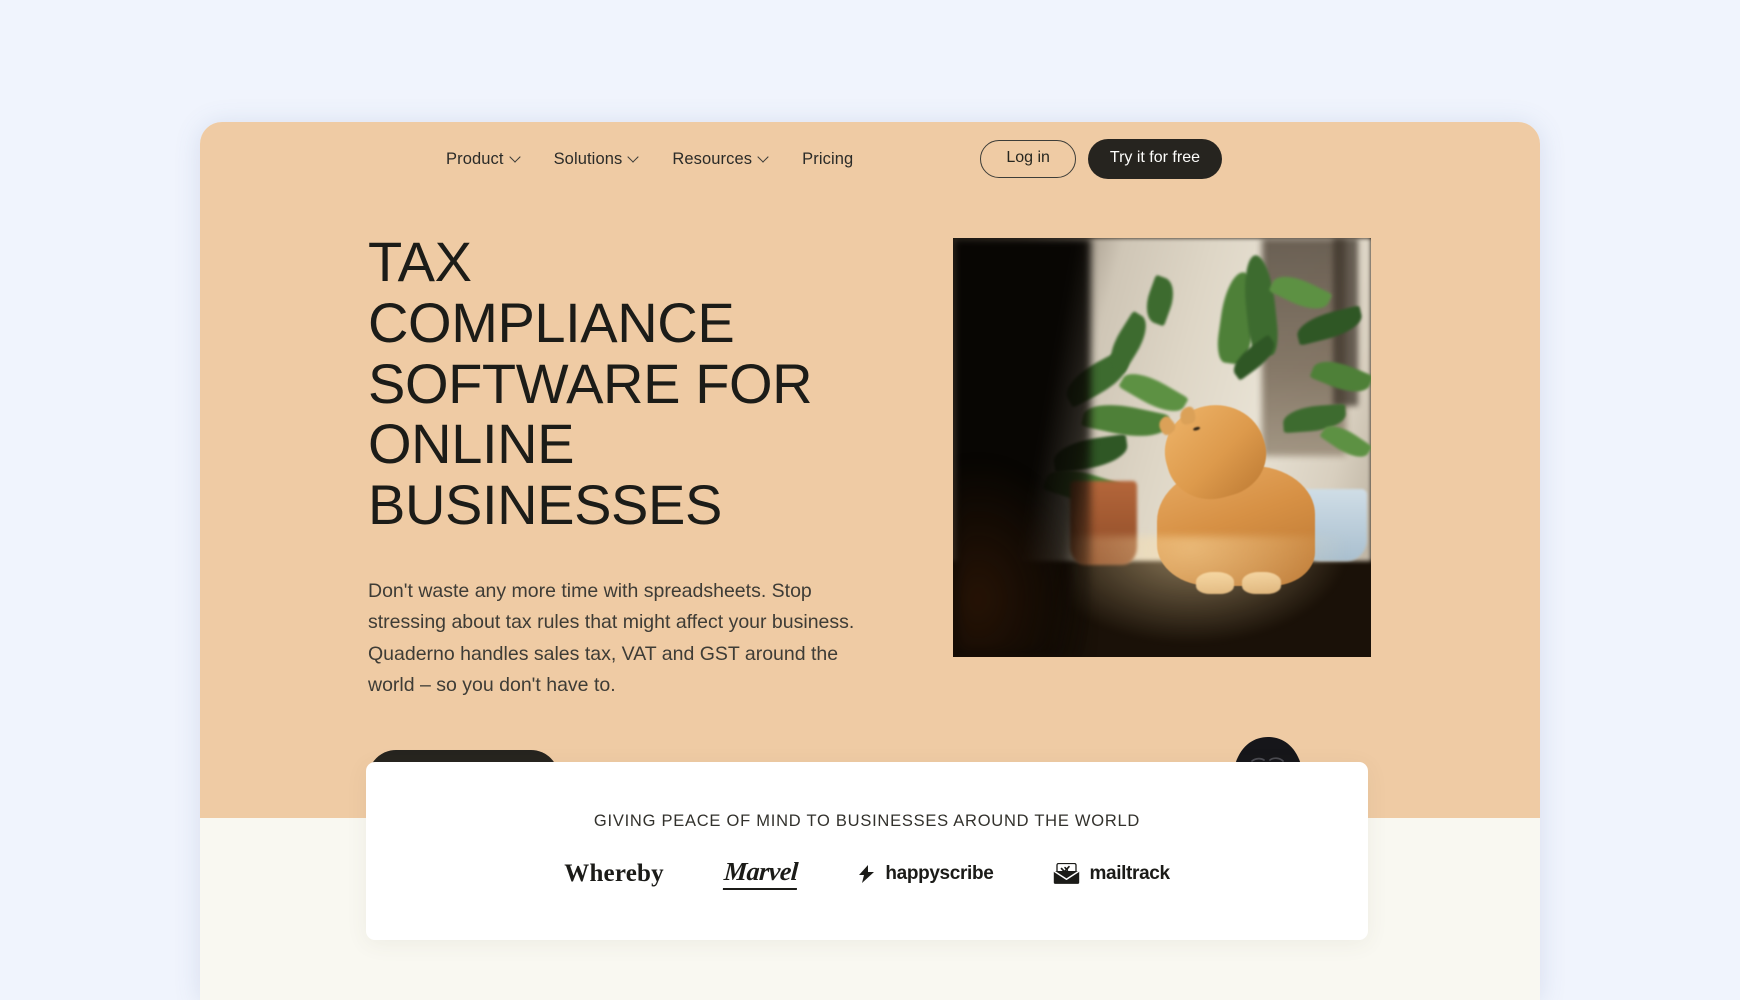  I want to click on client-logo-marvel: Marvel, so click(760, 873).